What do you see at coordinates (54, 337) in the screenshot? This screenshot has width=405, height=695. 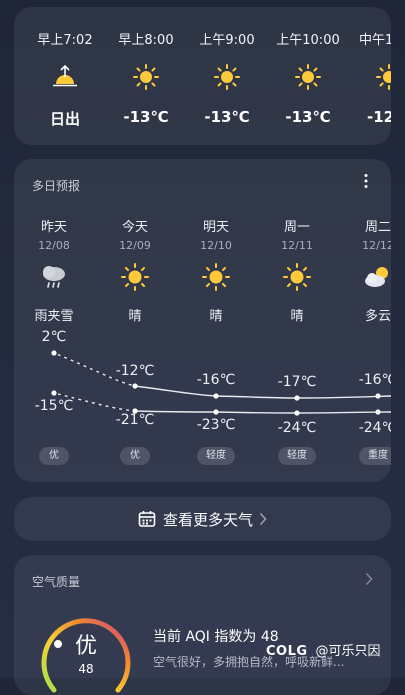 I see `high-temp-label: 2℃` at bounding box center [54, 337].